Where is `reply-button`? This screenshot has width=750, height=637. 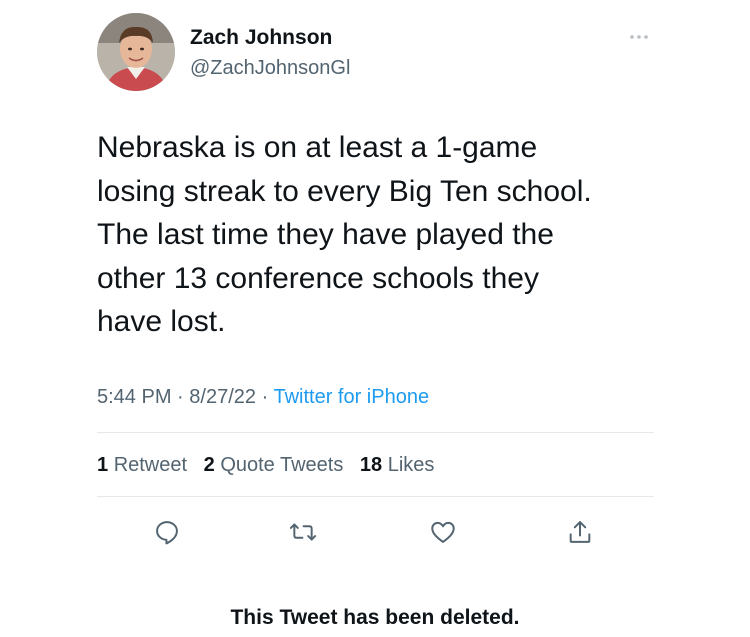 reply-button is located at coordinates (167, 532).